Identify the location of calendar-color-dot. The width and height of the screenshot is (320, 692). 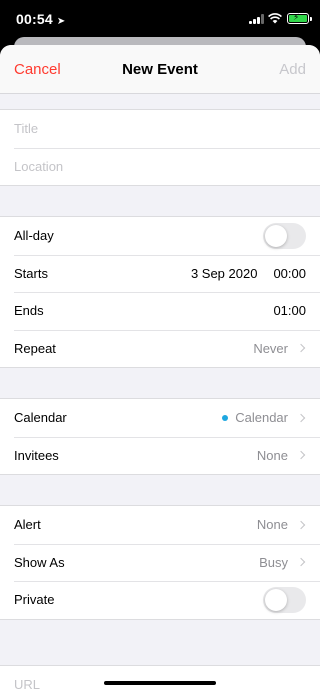
(225, 417).